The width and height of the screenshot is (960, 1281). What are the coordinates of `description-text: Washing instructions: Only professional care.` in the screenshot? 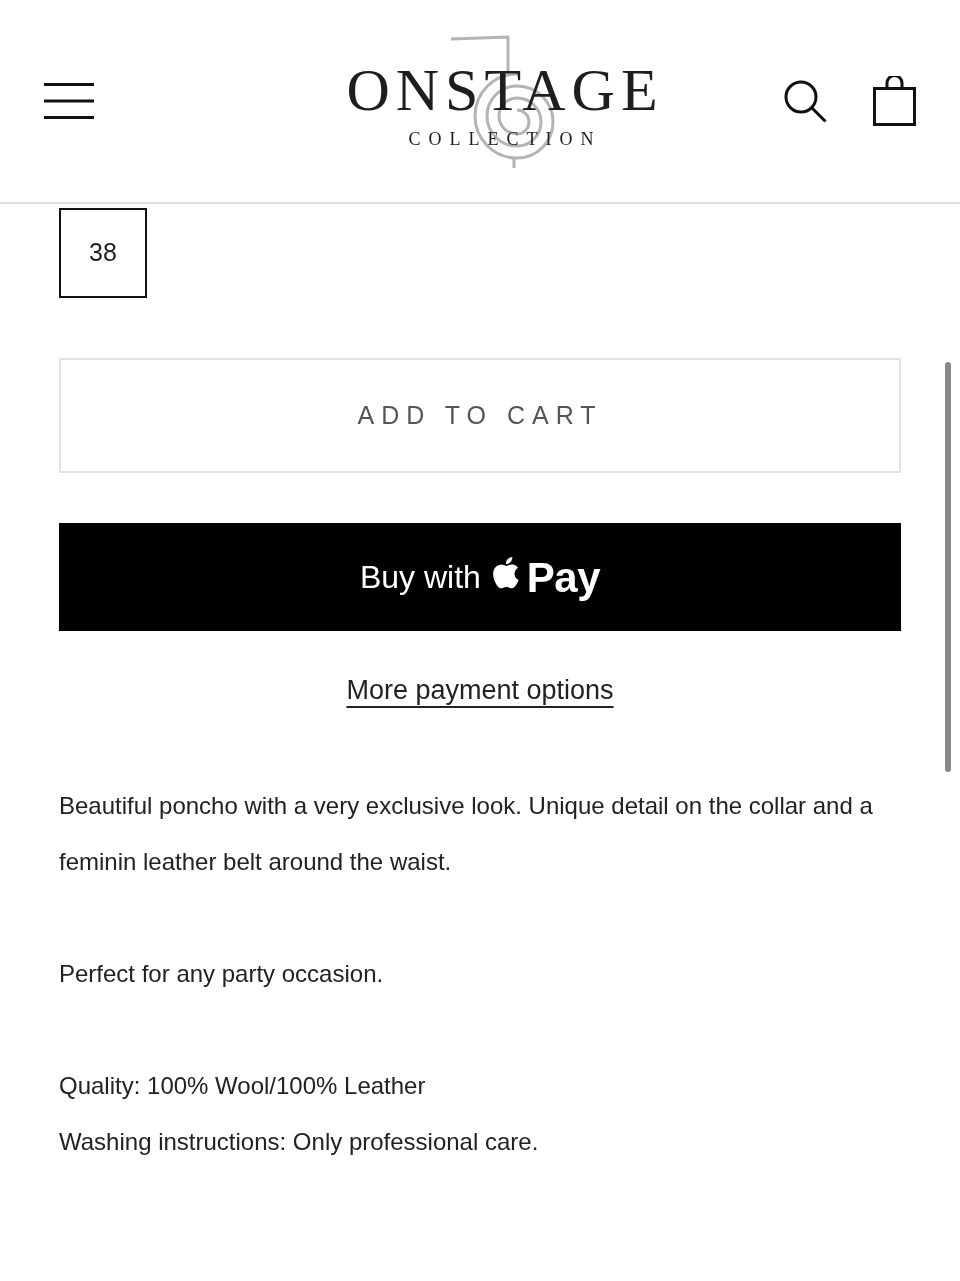 It's located at (299, 1142).